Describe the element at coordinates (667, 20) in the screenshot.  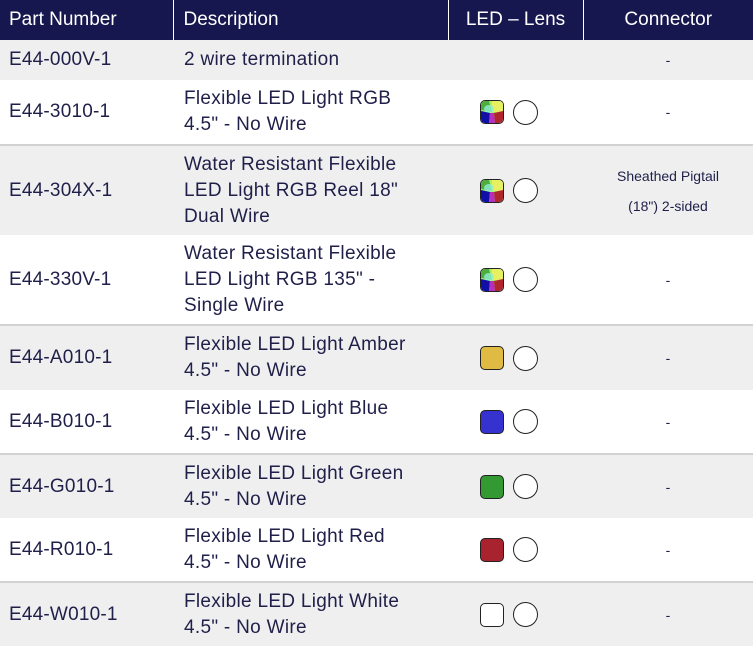
I see `header-connector: Connector` at that location.